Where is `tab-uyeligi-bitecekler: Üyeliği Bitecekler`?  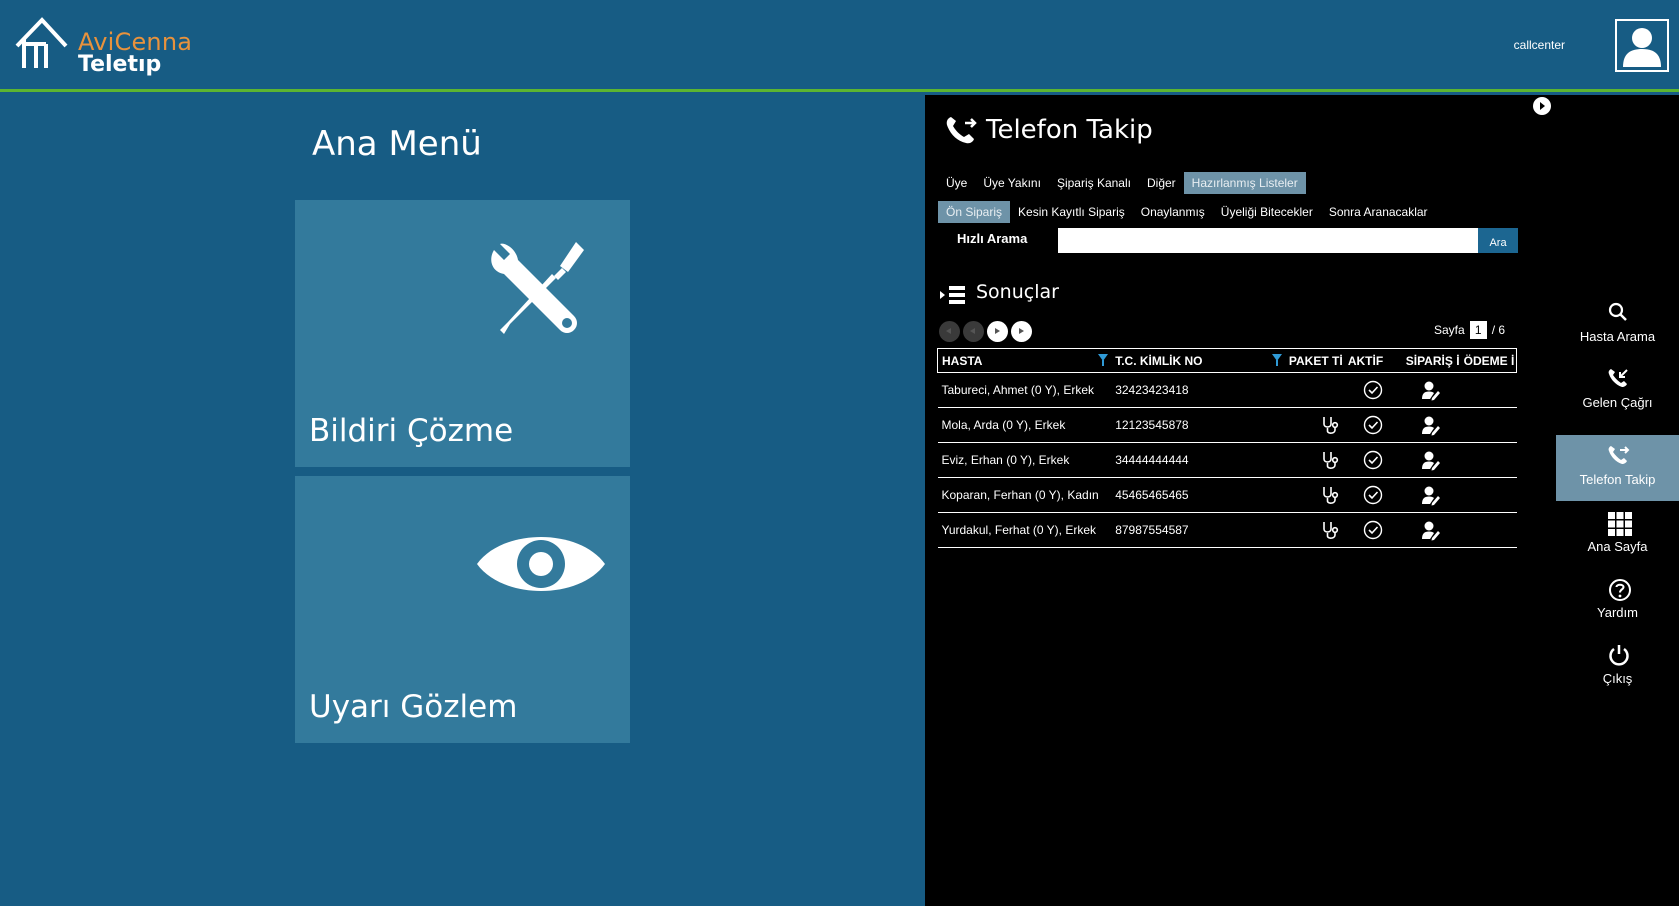 tab-uyeligi-bitecekler: Üyeliği Bitecekler is located at coordinates (1267, 212).